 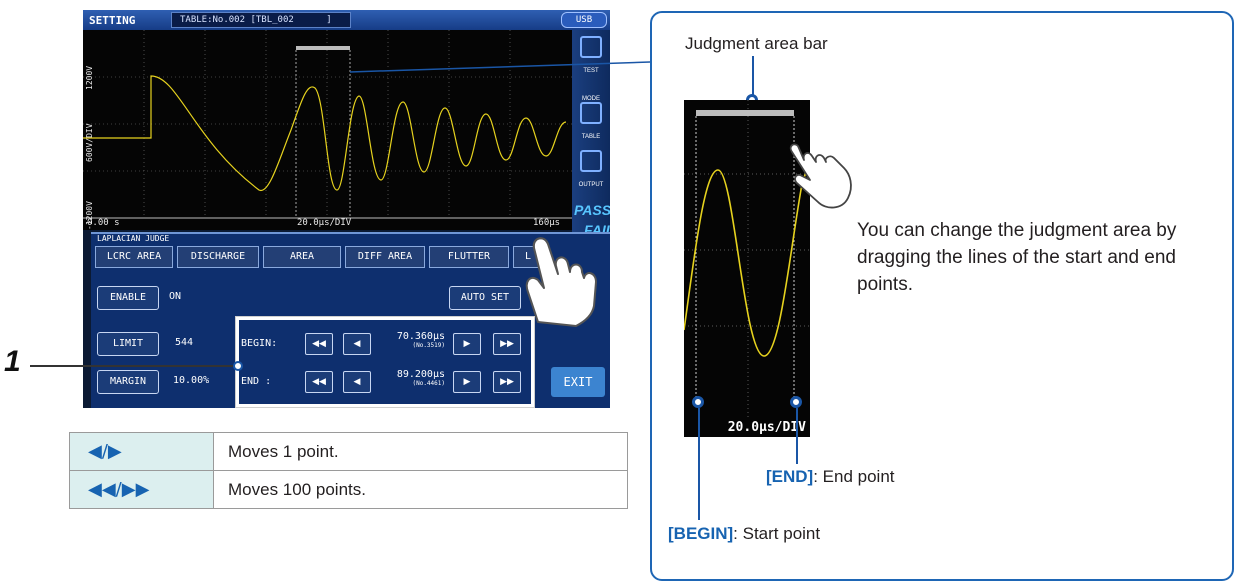 What do you see at coordinates (184, 342) in the screenshot?
I see `limit-value: 544` at bounding box center [184, 342].